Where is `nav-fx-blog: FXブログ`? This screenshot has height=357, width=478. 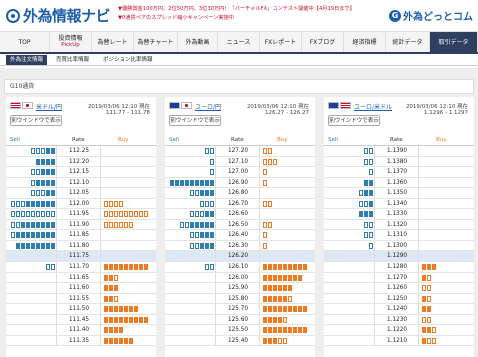
nav-fx-blog: FXブログ is located at coordinates (323, 42).